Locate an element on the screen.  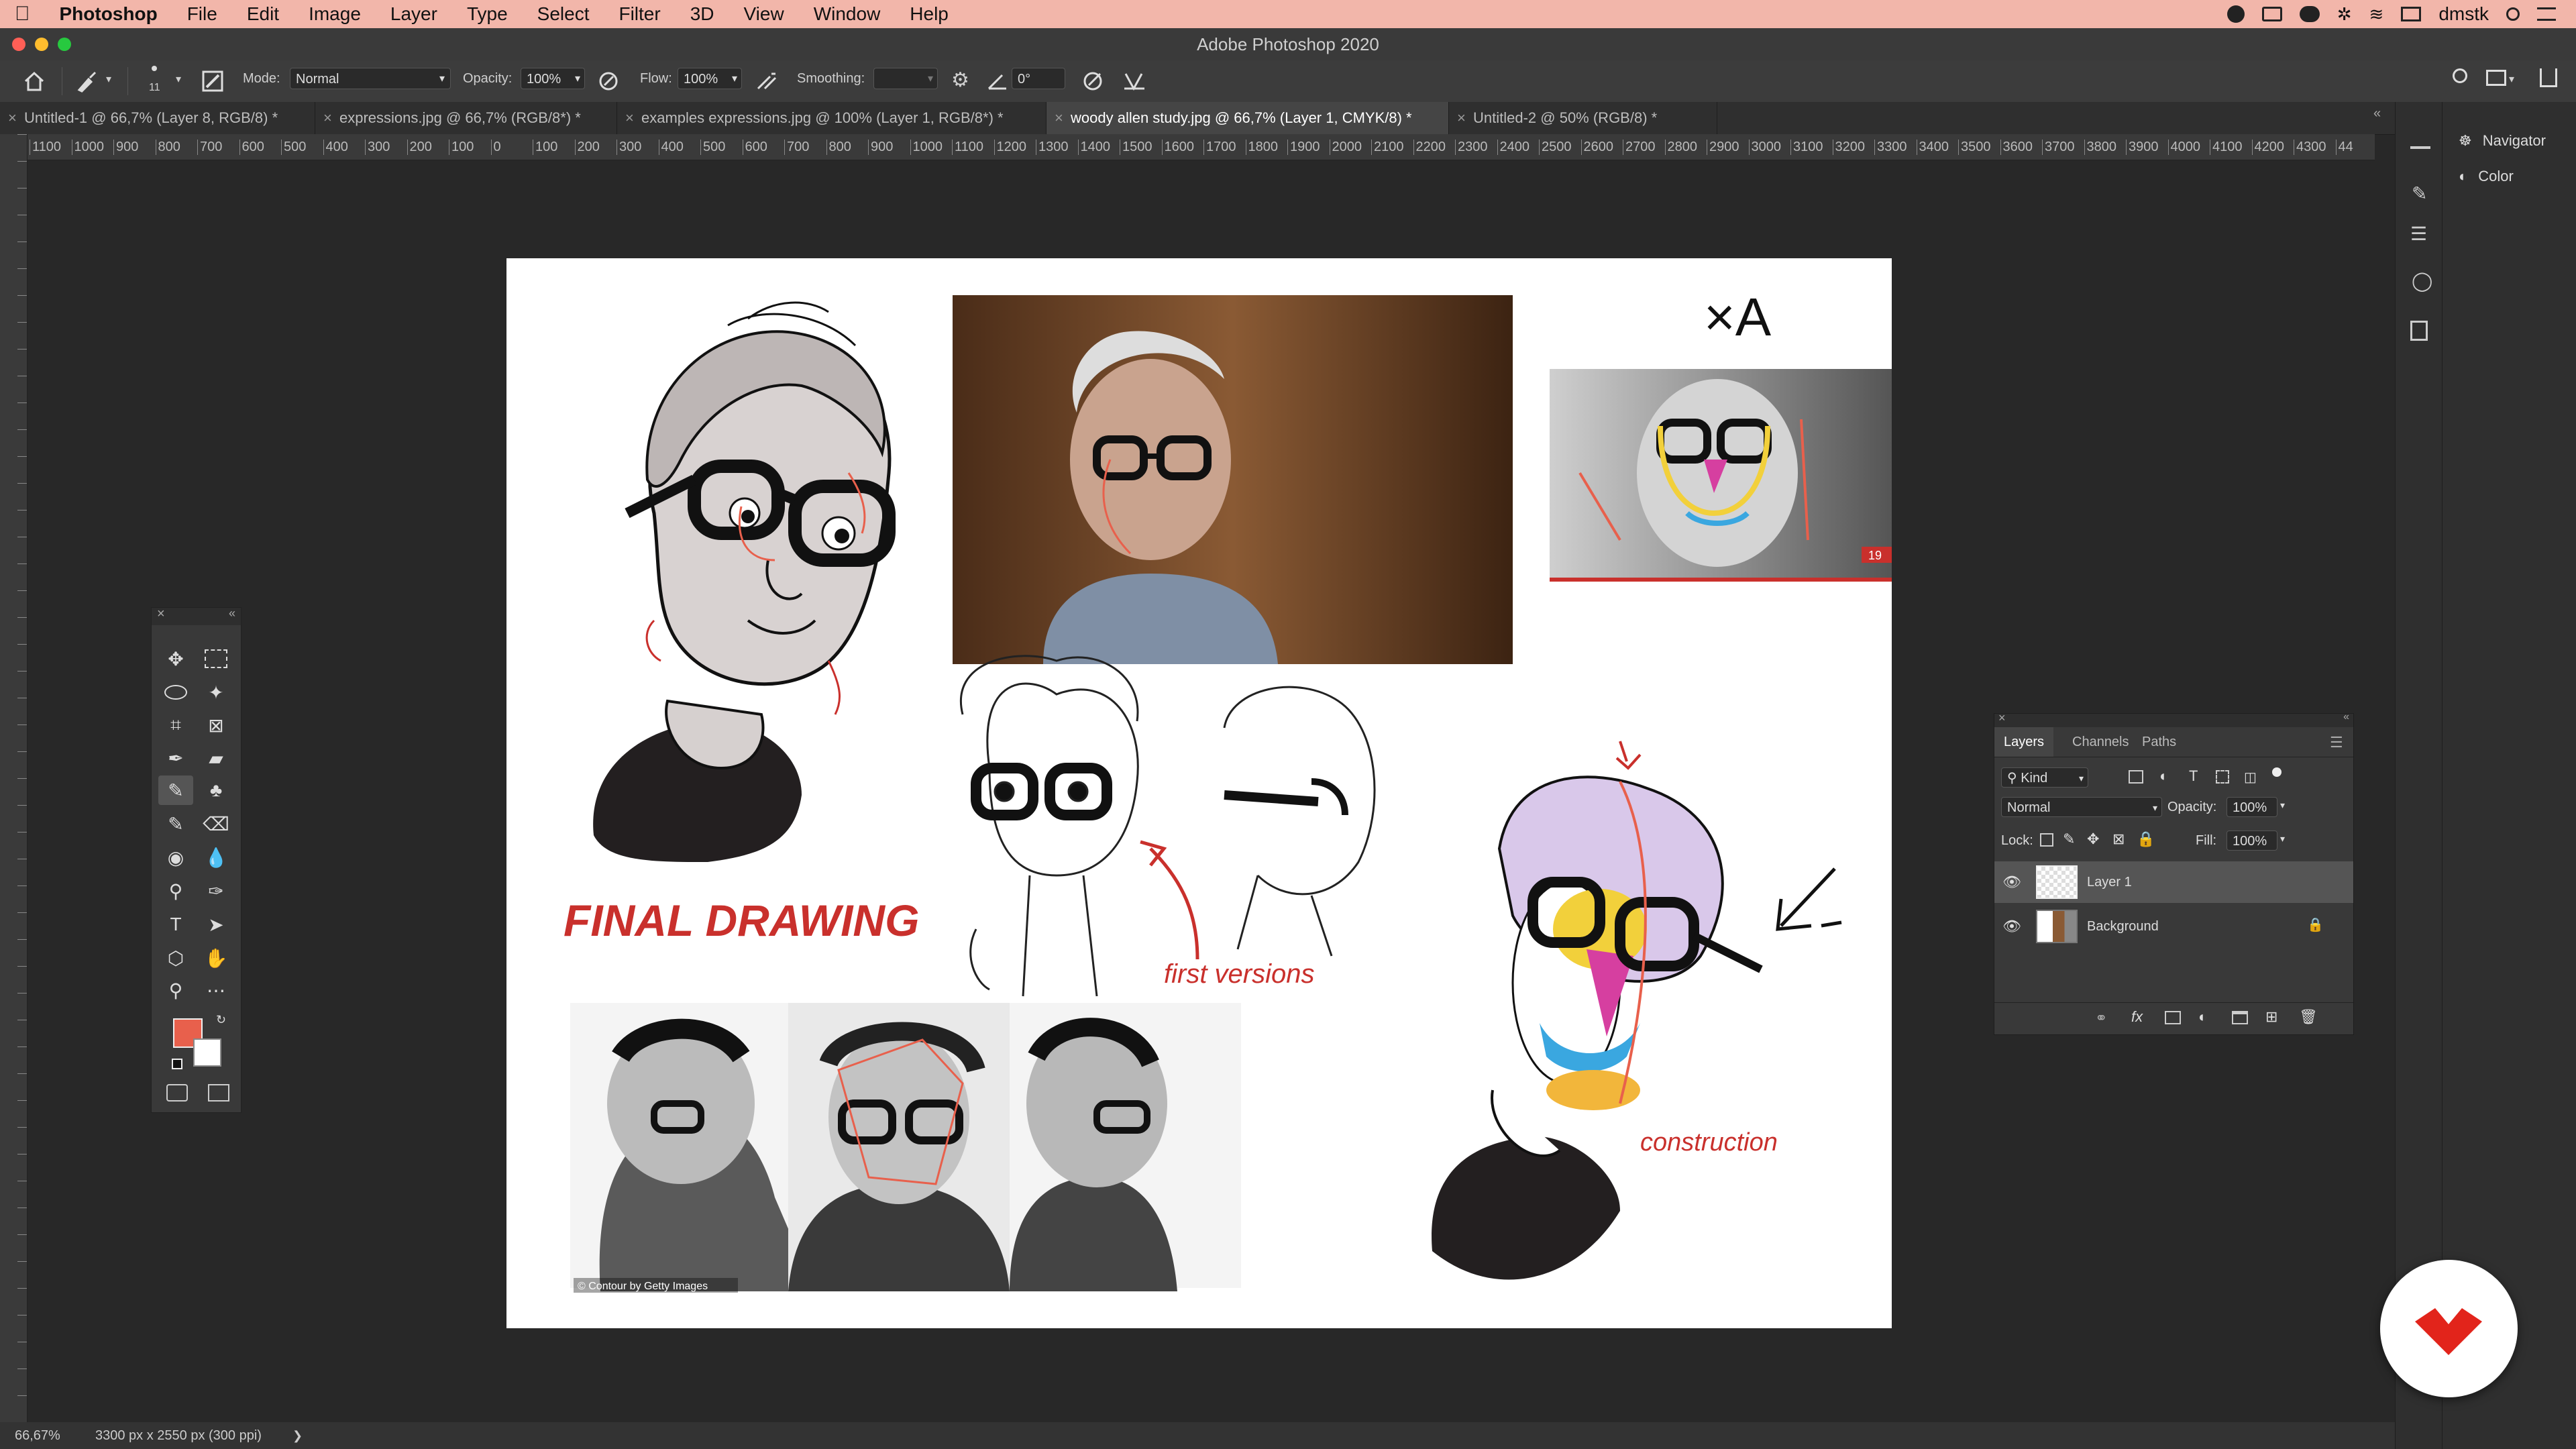
filter-pixel-icon is located at coordinates (2136, 777).